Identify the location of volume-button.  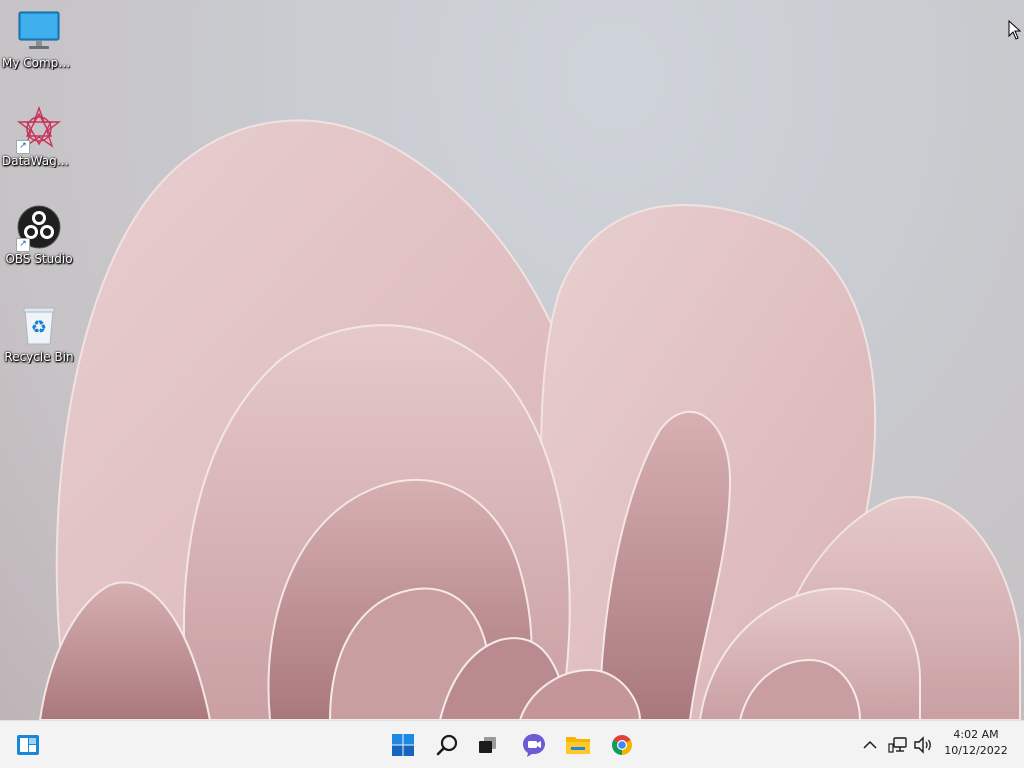
(923, 745).